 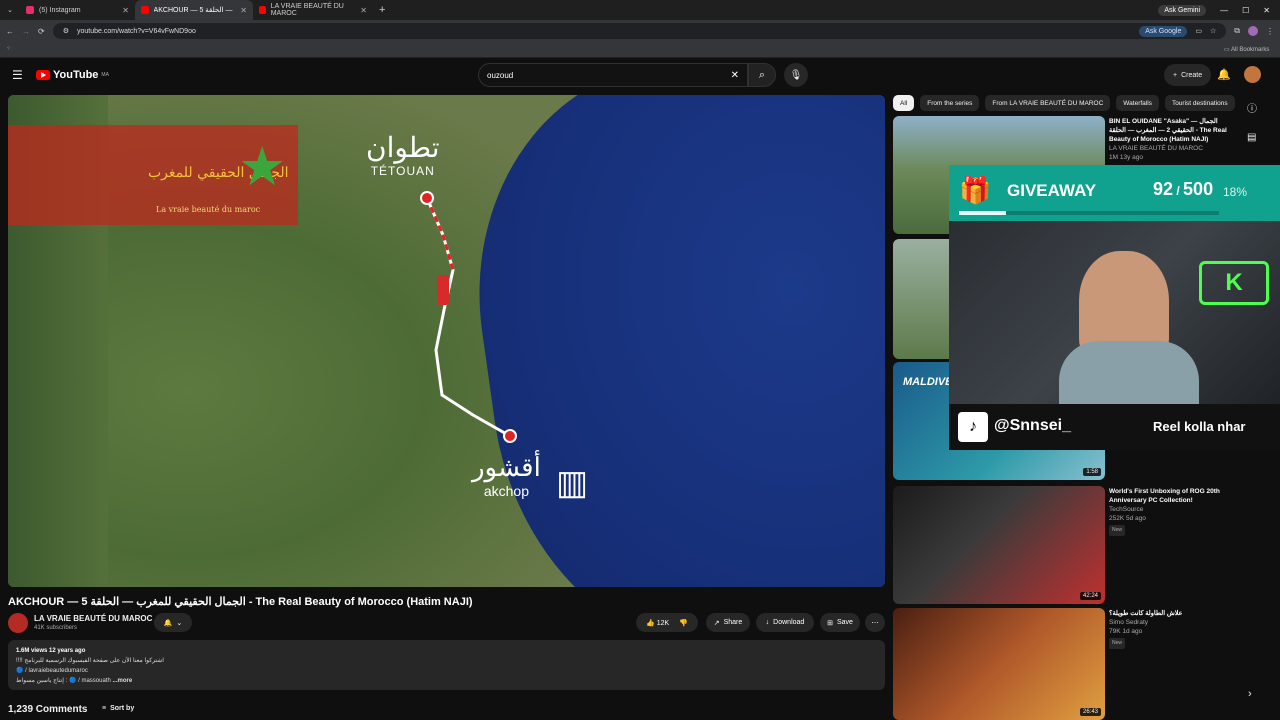 I want to click on maximize-icon: ☐, so click(x=1245, y=10).